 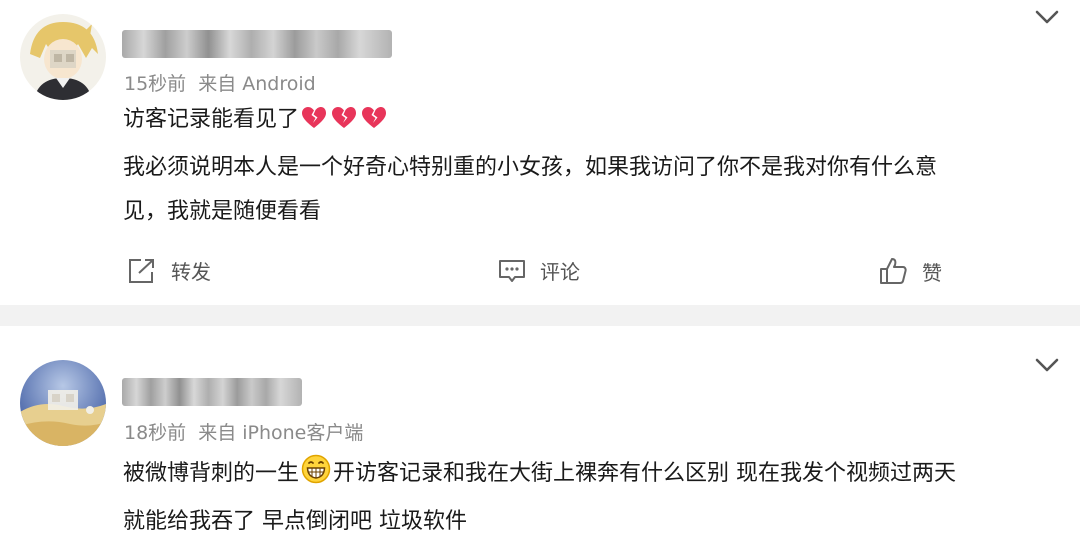 I want to click on post-text: 被微博背刺的一生, so click(x=211, y=473).